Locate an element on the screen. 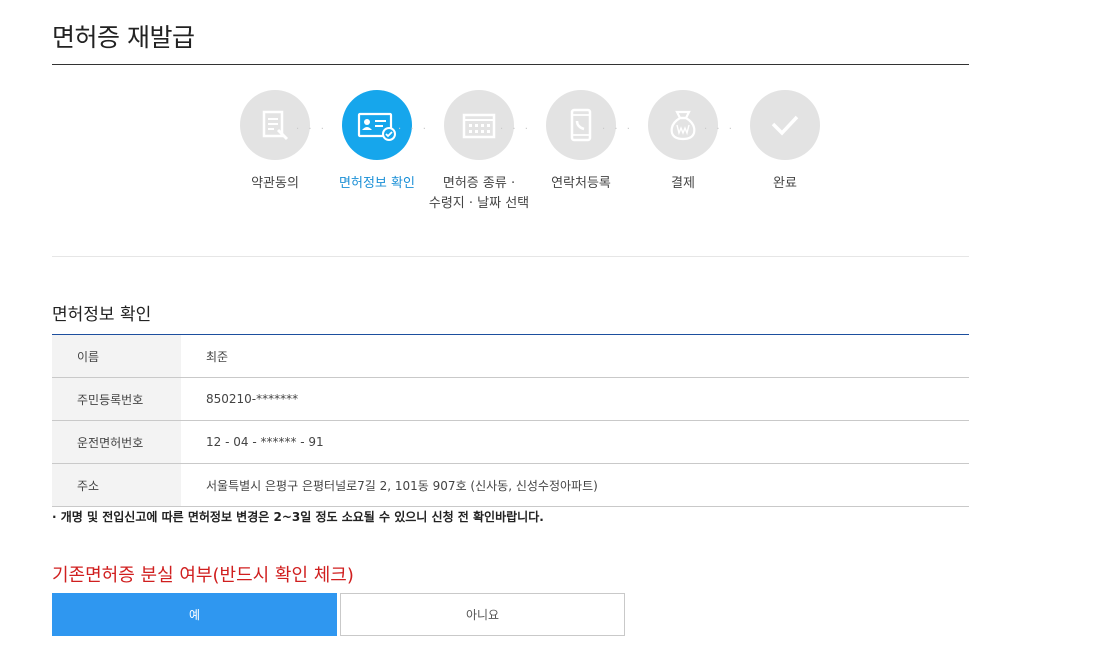  row-label-name: 이름 is located at coordinates (116, 356).